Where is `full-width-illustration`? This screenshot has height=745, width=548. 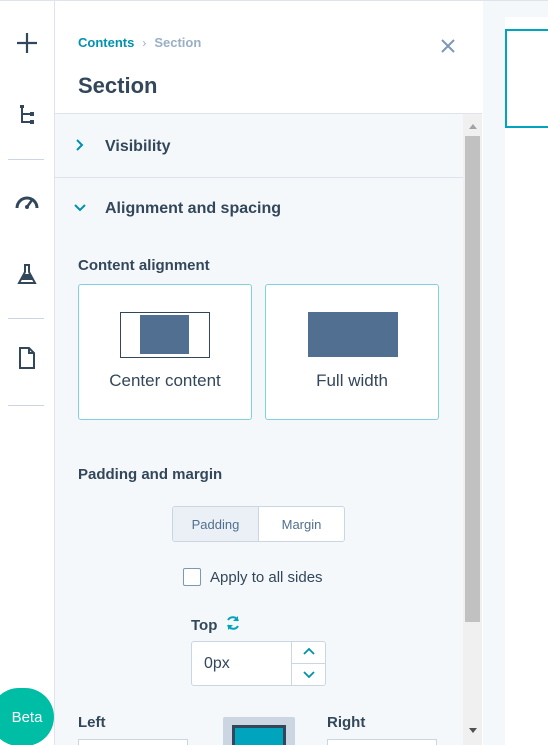 full-width-illustration is located at coordinates (353, 334).